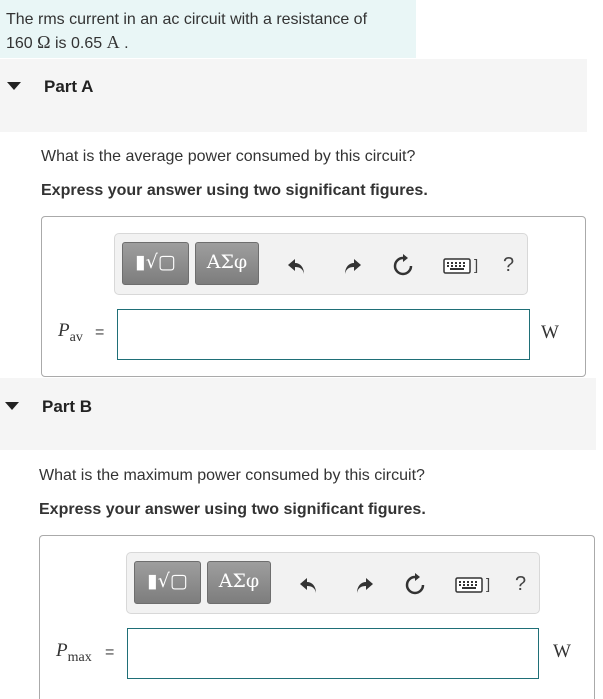 This screenshot has height=699, width=603. Describe the element at coordinates (61, 43) in the screenshot. I see `intro-is: is` at that location.